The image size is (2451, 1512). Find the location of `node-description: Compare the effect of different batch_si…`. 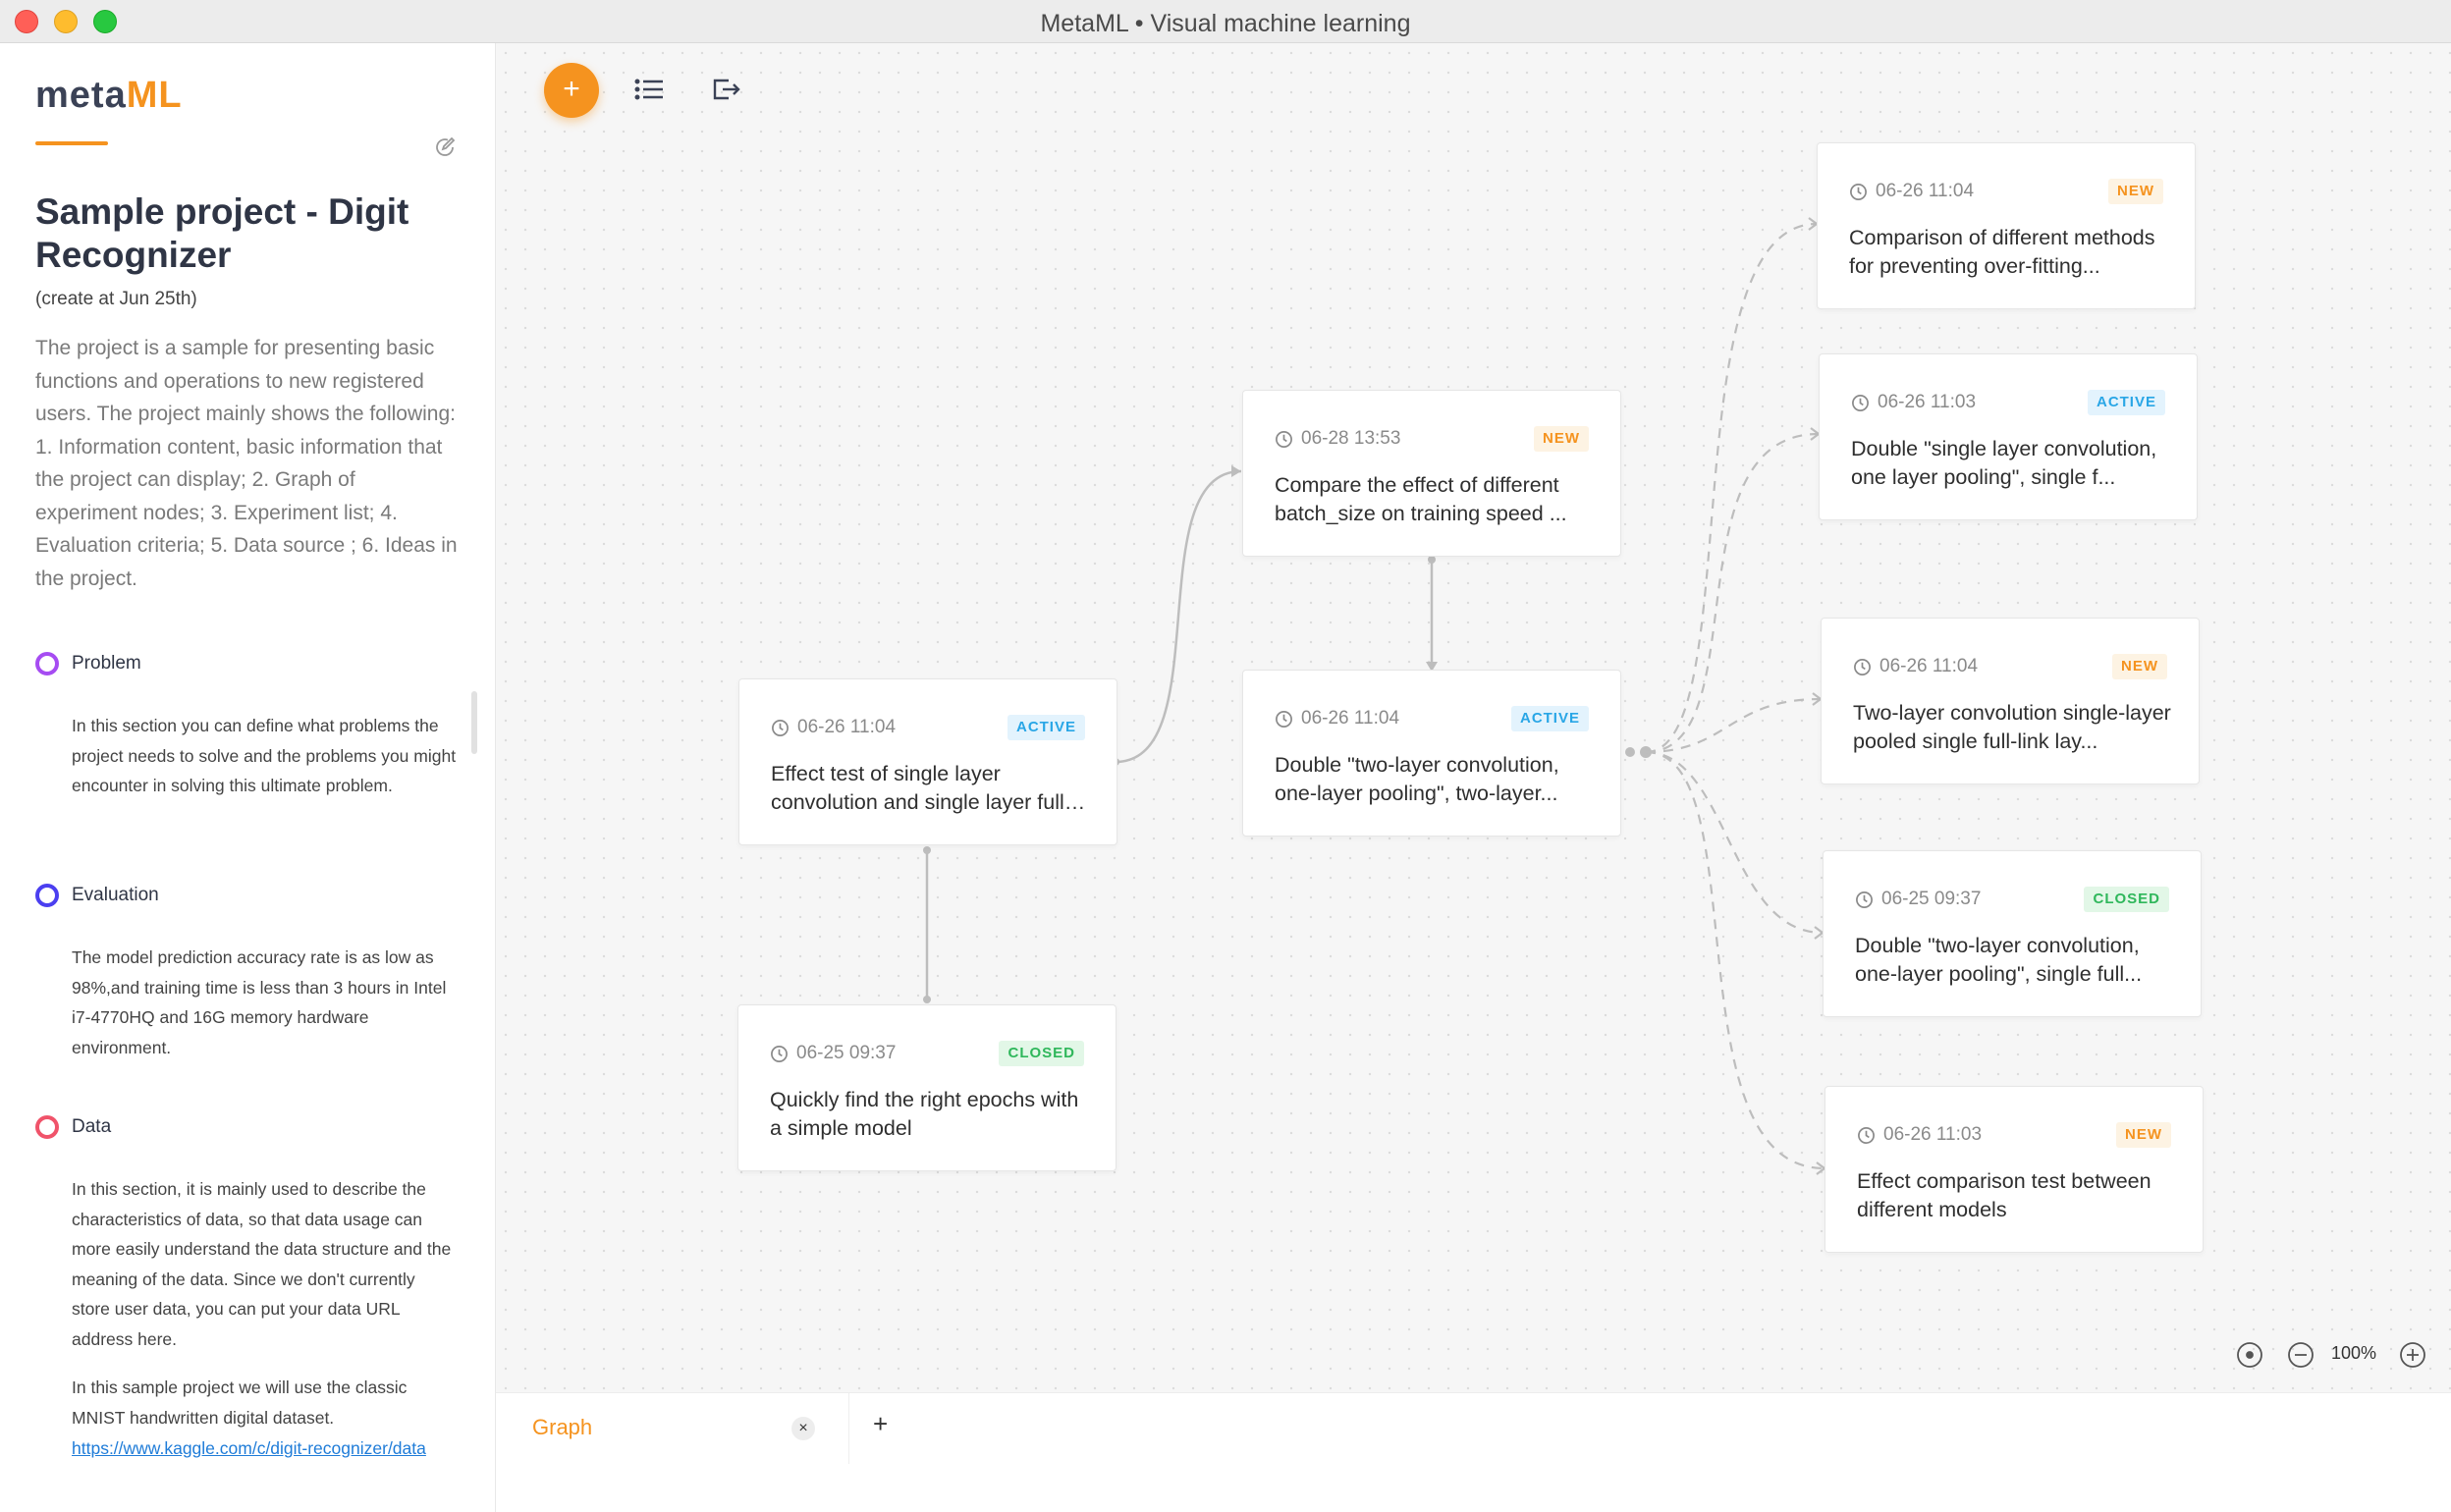

node-description: Compare the effect of different batch_si… is located at coordinates (1421, 499).